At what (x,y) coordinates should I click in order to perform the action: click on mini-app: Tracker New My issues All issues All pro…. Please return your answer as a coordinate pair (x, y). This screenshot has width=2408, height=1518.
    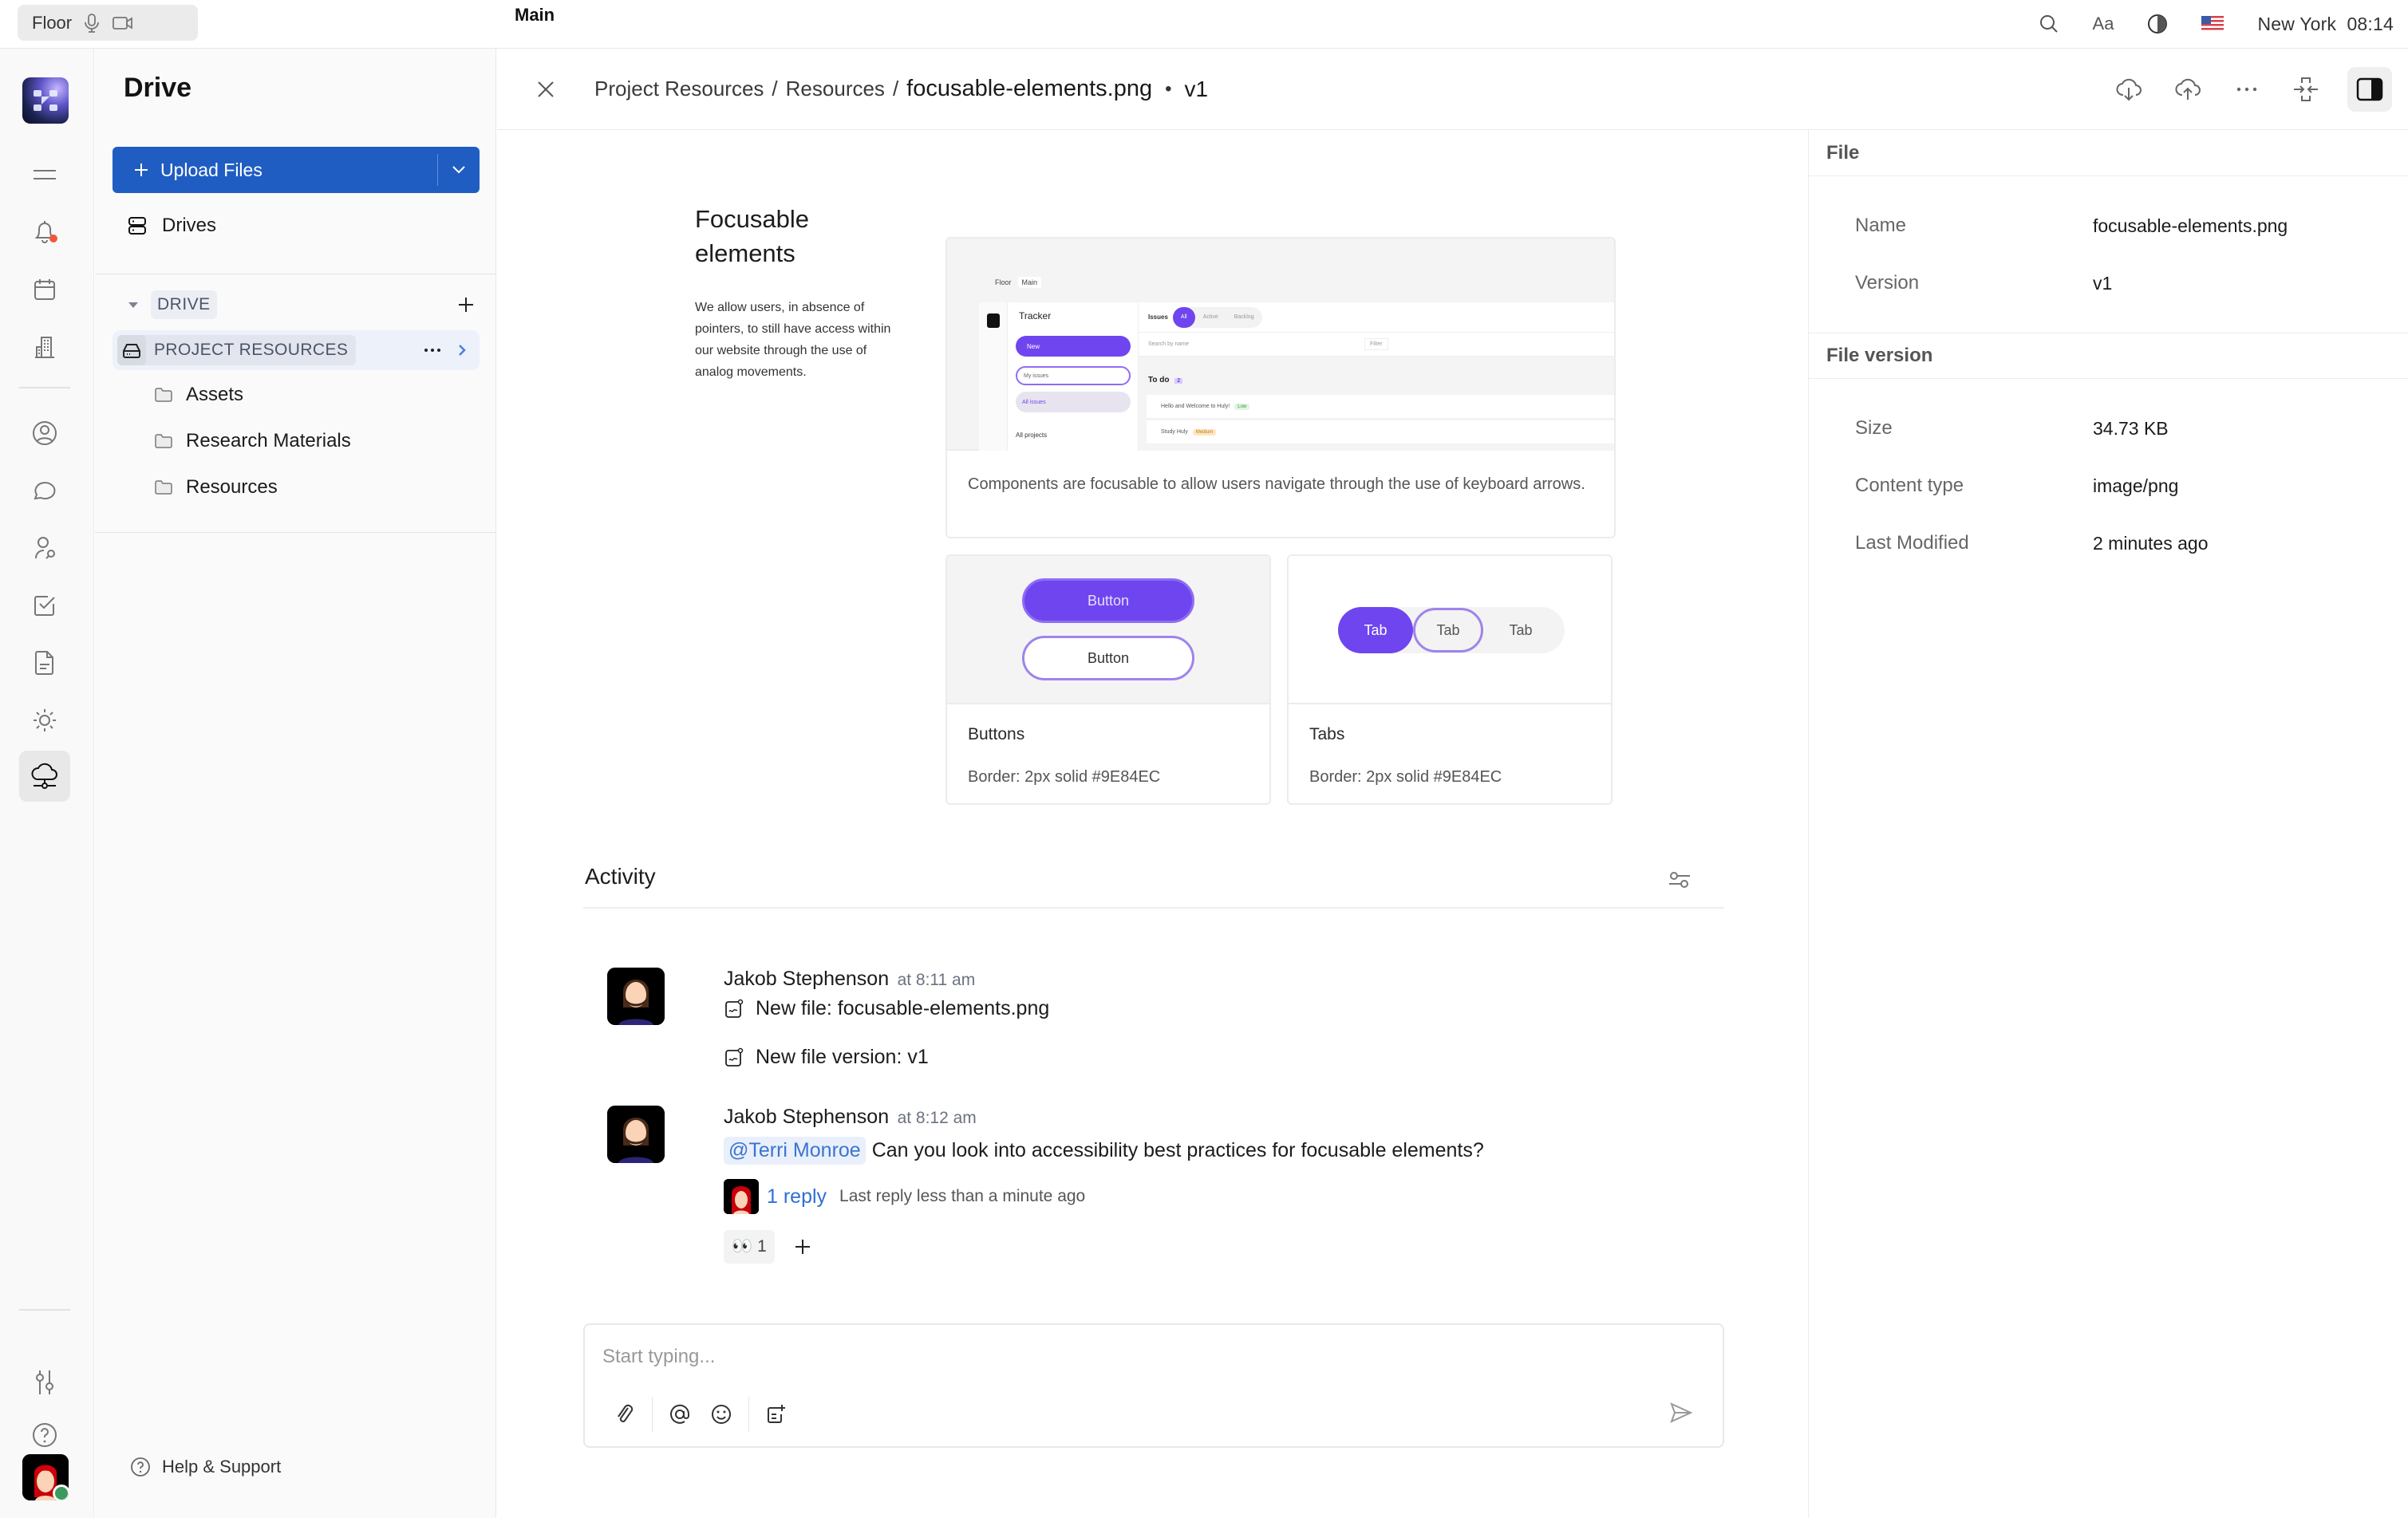
    Looking at the image, I should click on (1296, 377).